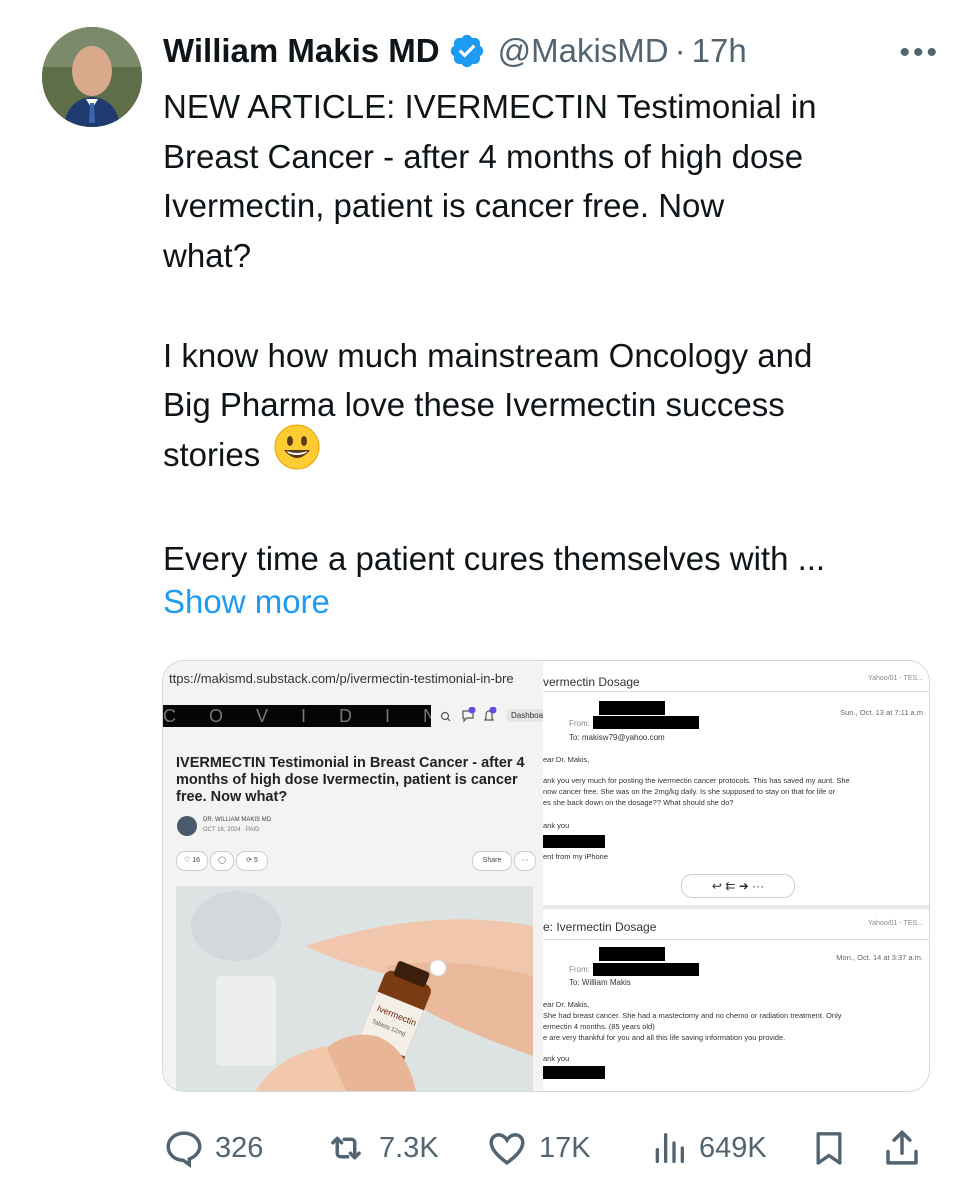 This screenshot has width=970, height=1200. I want to click on like-pill: ♡ 16, so click(192, 861).